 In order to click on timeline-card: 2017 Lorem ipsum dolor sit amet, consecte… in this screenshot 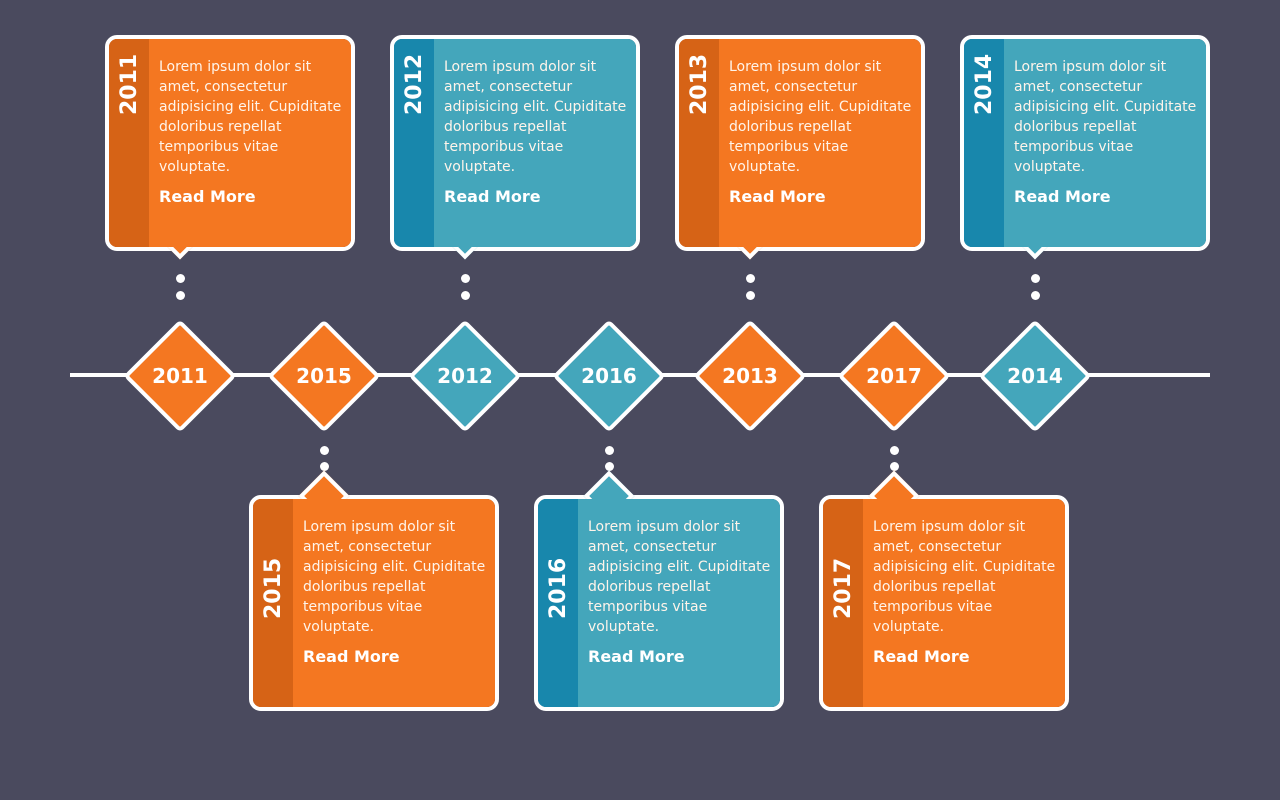, I will do `click(944, 590)`.